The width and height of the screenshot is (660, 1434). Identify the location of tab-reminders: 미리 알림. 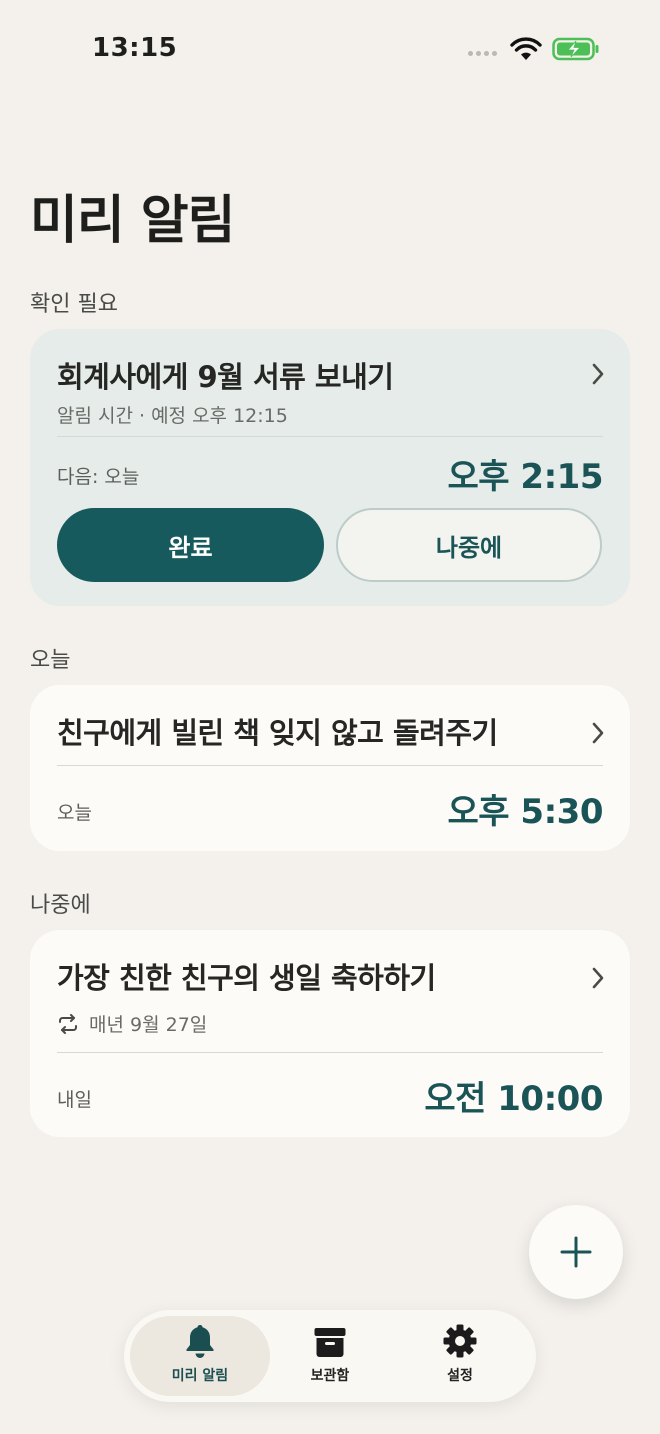
(200, 1356).